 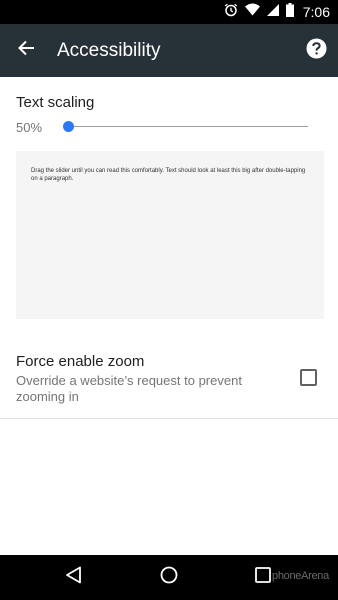 What do you see at coordinates (289, 12) in the screenshot?
I see `battery-icon` at bounding box center [289, 12].